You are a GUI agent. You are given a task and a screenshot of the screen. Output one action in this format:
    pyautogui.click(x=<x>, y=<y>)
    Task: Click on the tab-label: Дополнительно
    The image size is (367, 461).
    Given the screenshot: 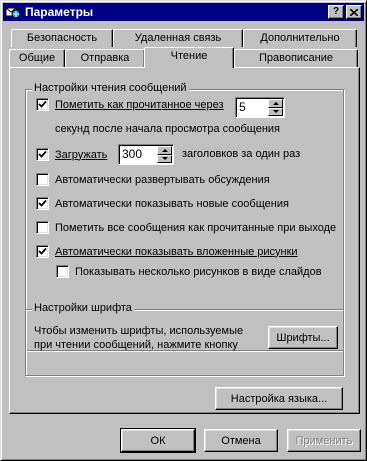 What is the action you would take?
    pyautogui.click(x=300, y=38)
    